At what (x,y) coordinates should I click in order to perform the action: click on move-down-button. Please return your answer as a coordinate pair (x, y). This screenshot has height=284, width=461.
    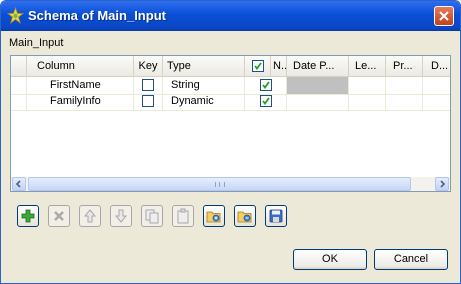
    Looking at the image, I should click on (121, 216).